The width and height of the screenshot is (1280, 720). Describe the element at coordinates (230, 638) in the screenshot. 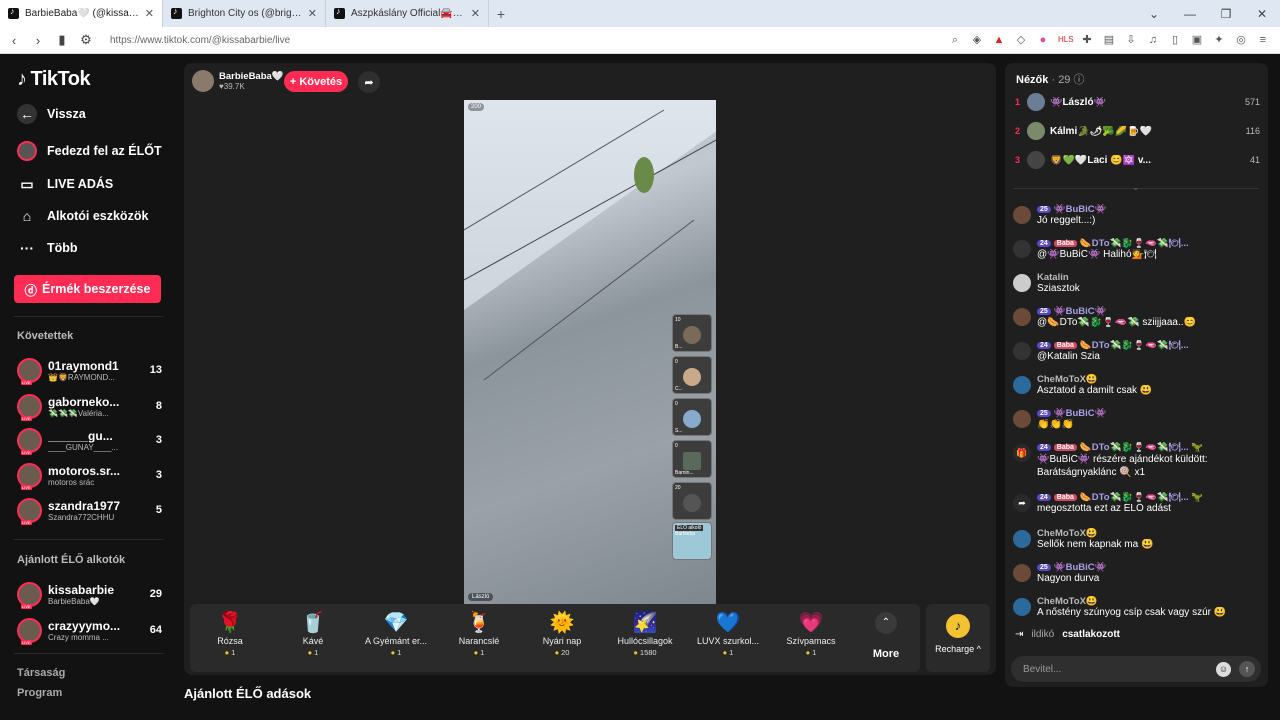

I see `gift-item: 🌹 Rózsa 1` at that location.